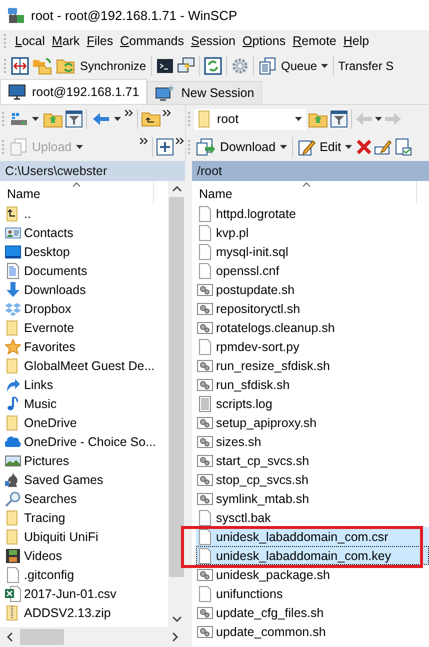  What do you see at coordinates (86, 555) in the screenshot?
I see `file-row: Videos` at bounding box center [86, 555].